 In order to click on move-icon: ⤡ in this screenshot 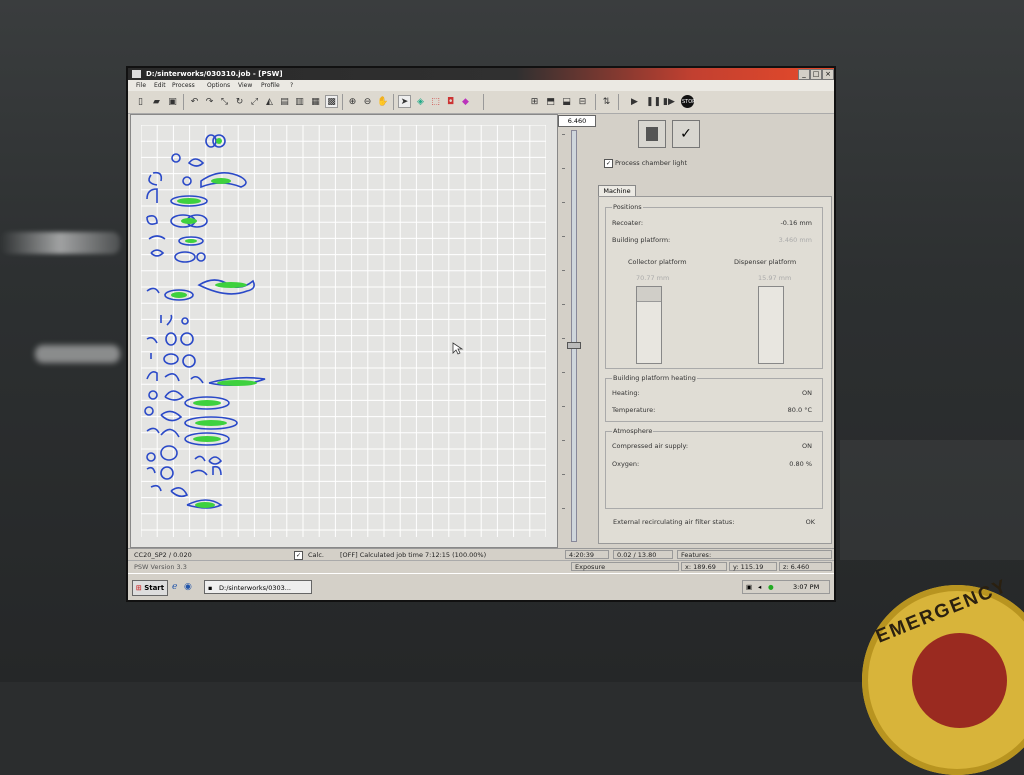, I will do `click(224, 101)`.